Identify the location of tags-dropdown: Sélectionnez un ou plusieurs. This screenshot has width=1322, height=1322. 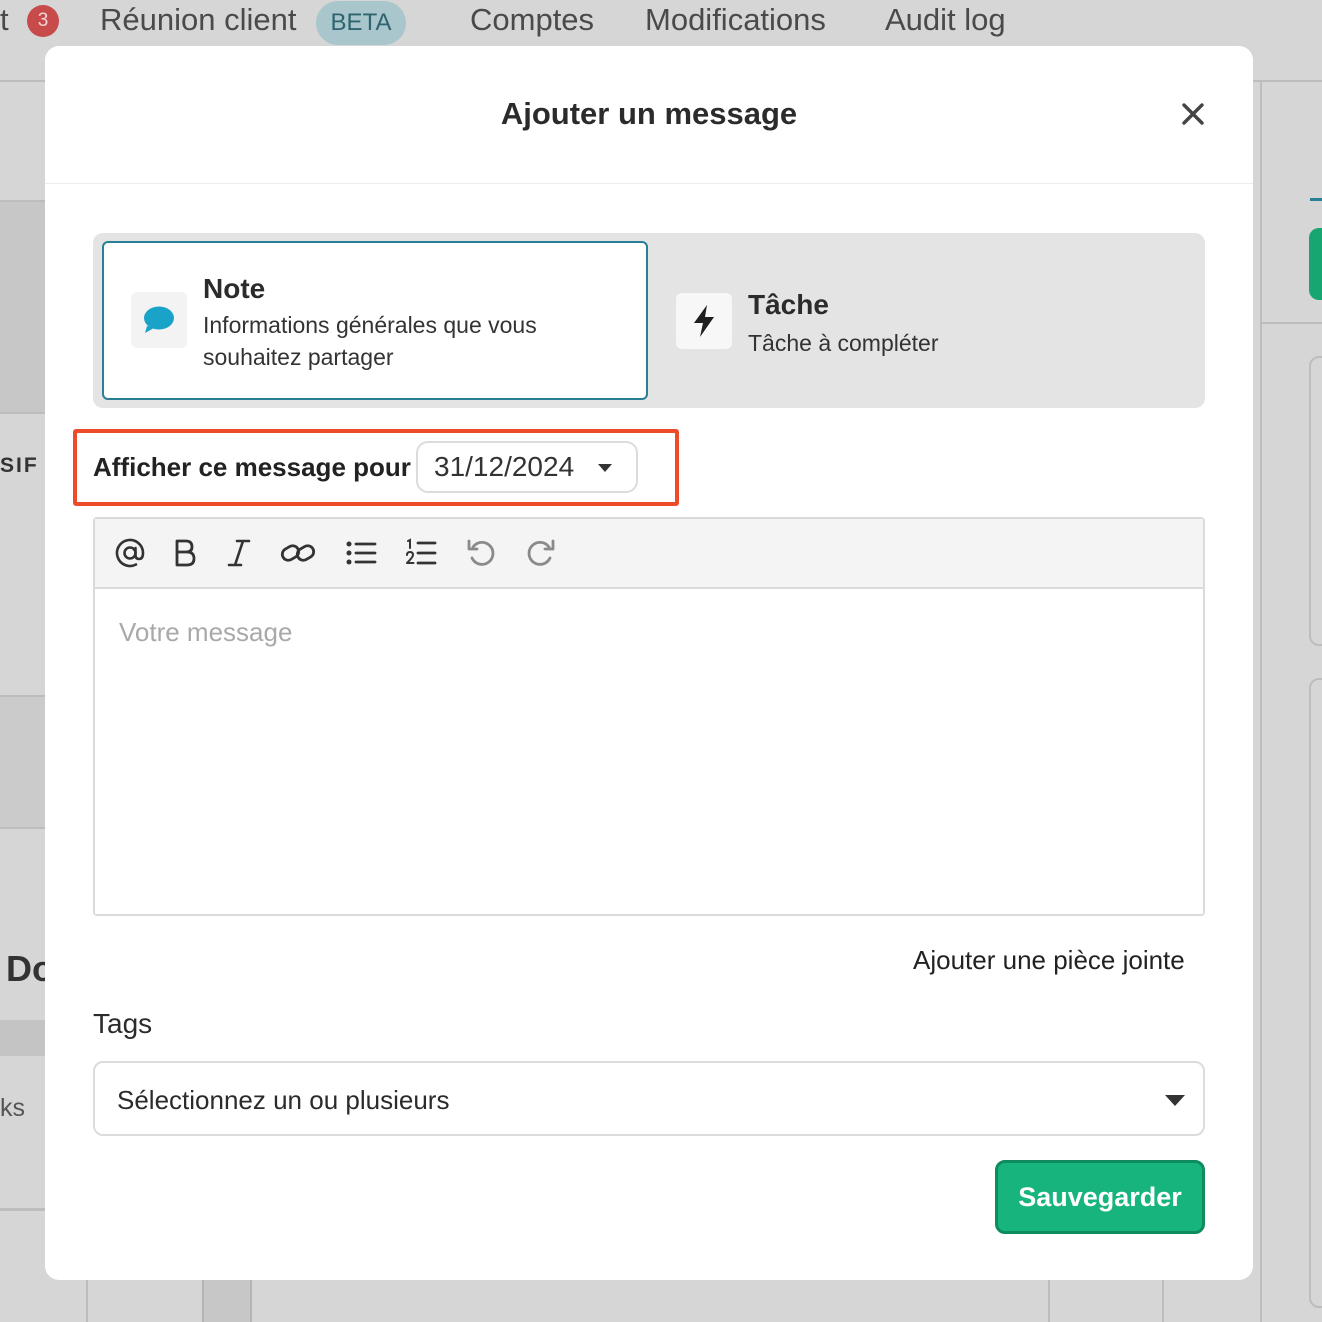
(649, 1098).